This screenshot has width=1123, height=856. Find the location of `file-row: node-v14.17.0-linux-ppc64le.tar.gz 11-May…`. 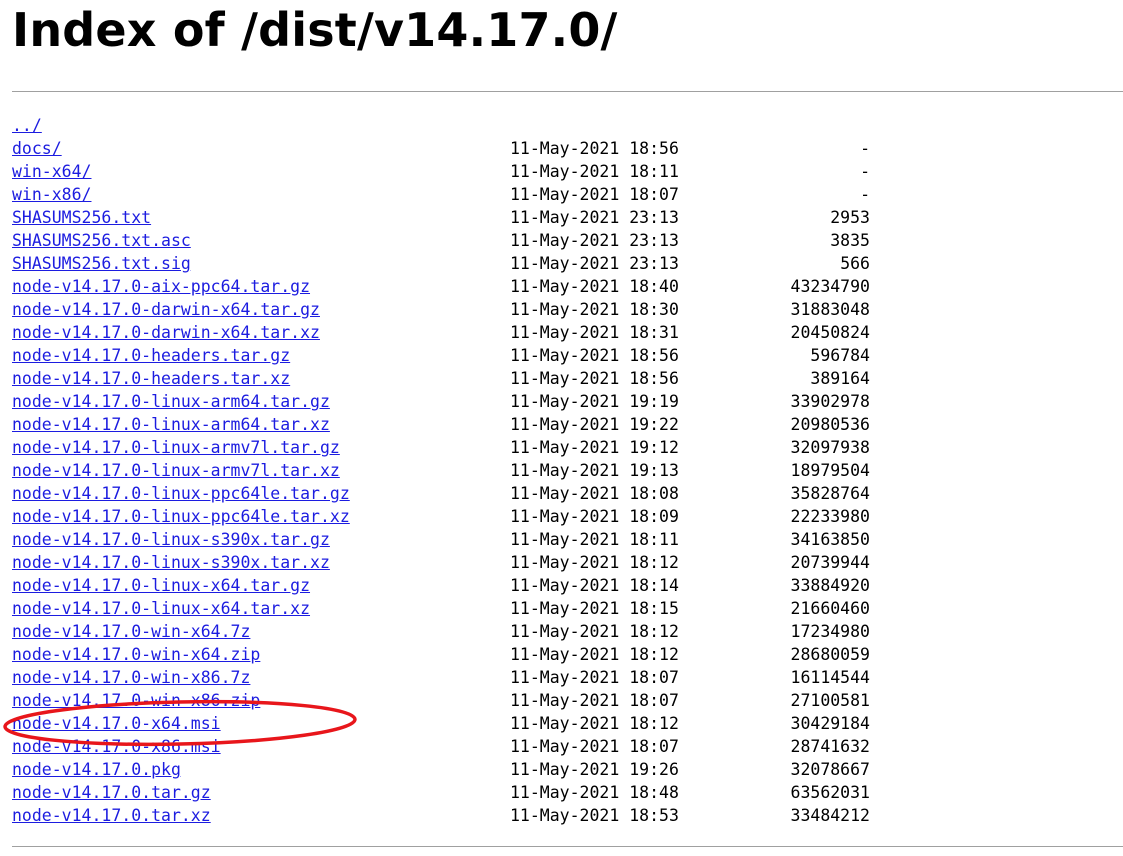

file-row: node-v14.17.0-linux-ppc64le.tar.gz 11-May… is located at coordinates (562, 493).